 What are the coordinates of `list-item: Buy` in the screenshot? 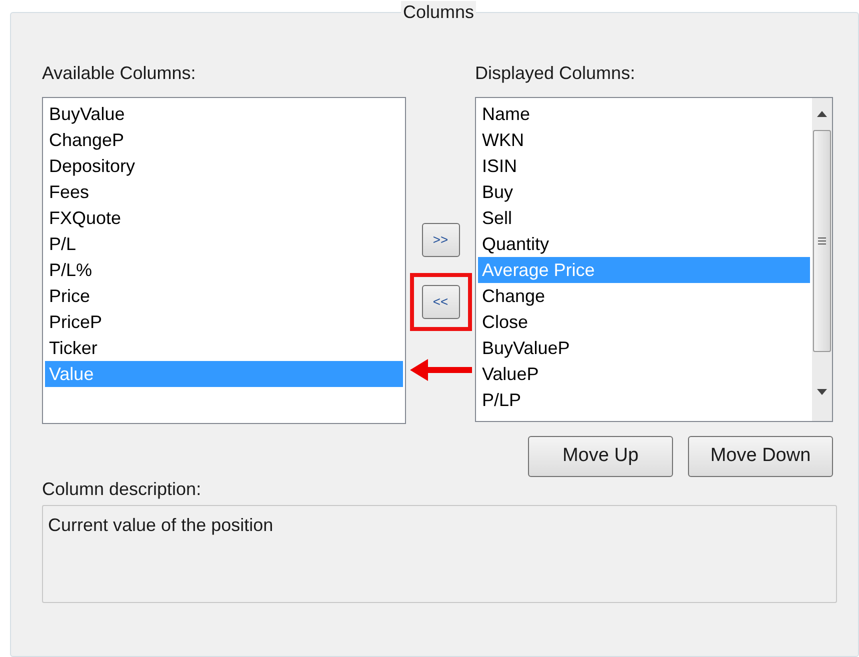 It's located at (644, 192).